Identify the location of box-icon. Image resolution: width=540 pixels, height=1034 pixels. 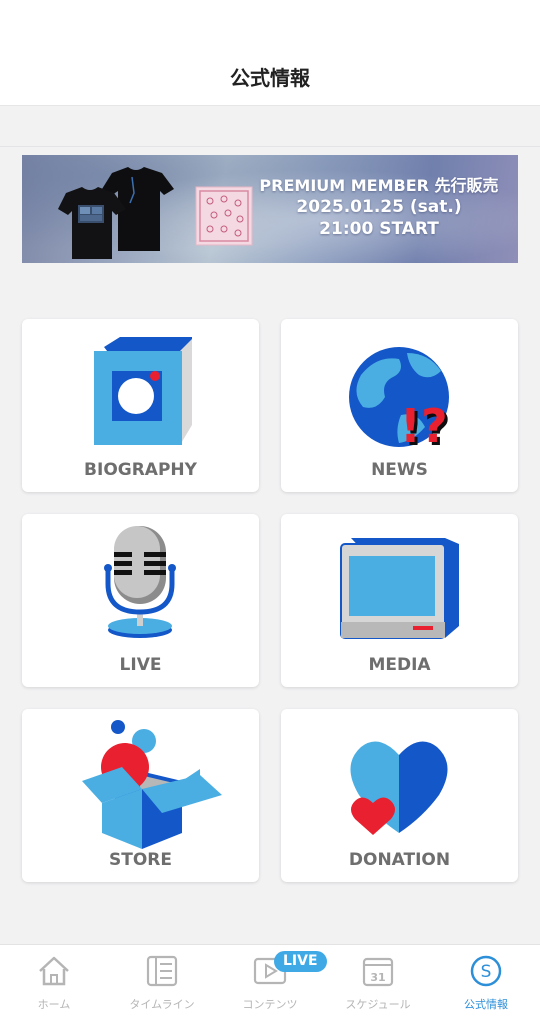
(152, 784).